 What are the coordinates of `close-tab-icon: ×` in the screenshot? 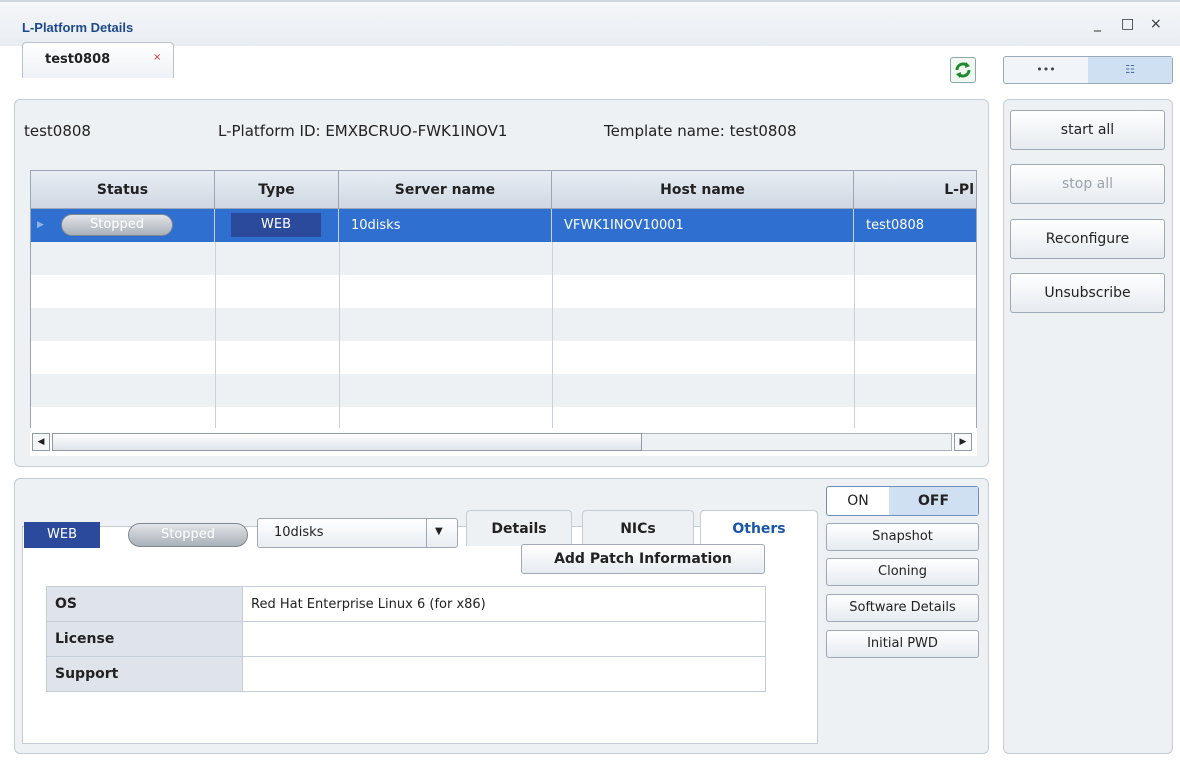 It's located at (157, 57).